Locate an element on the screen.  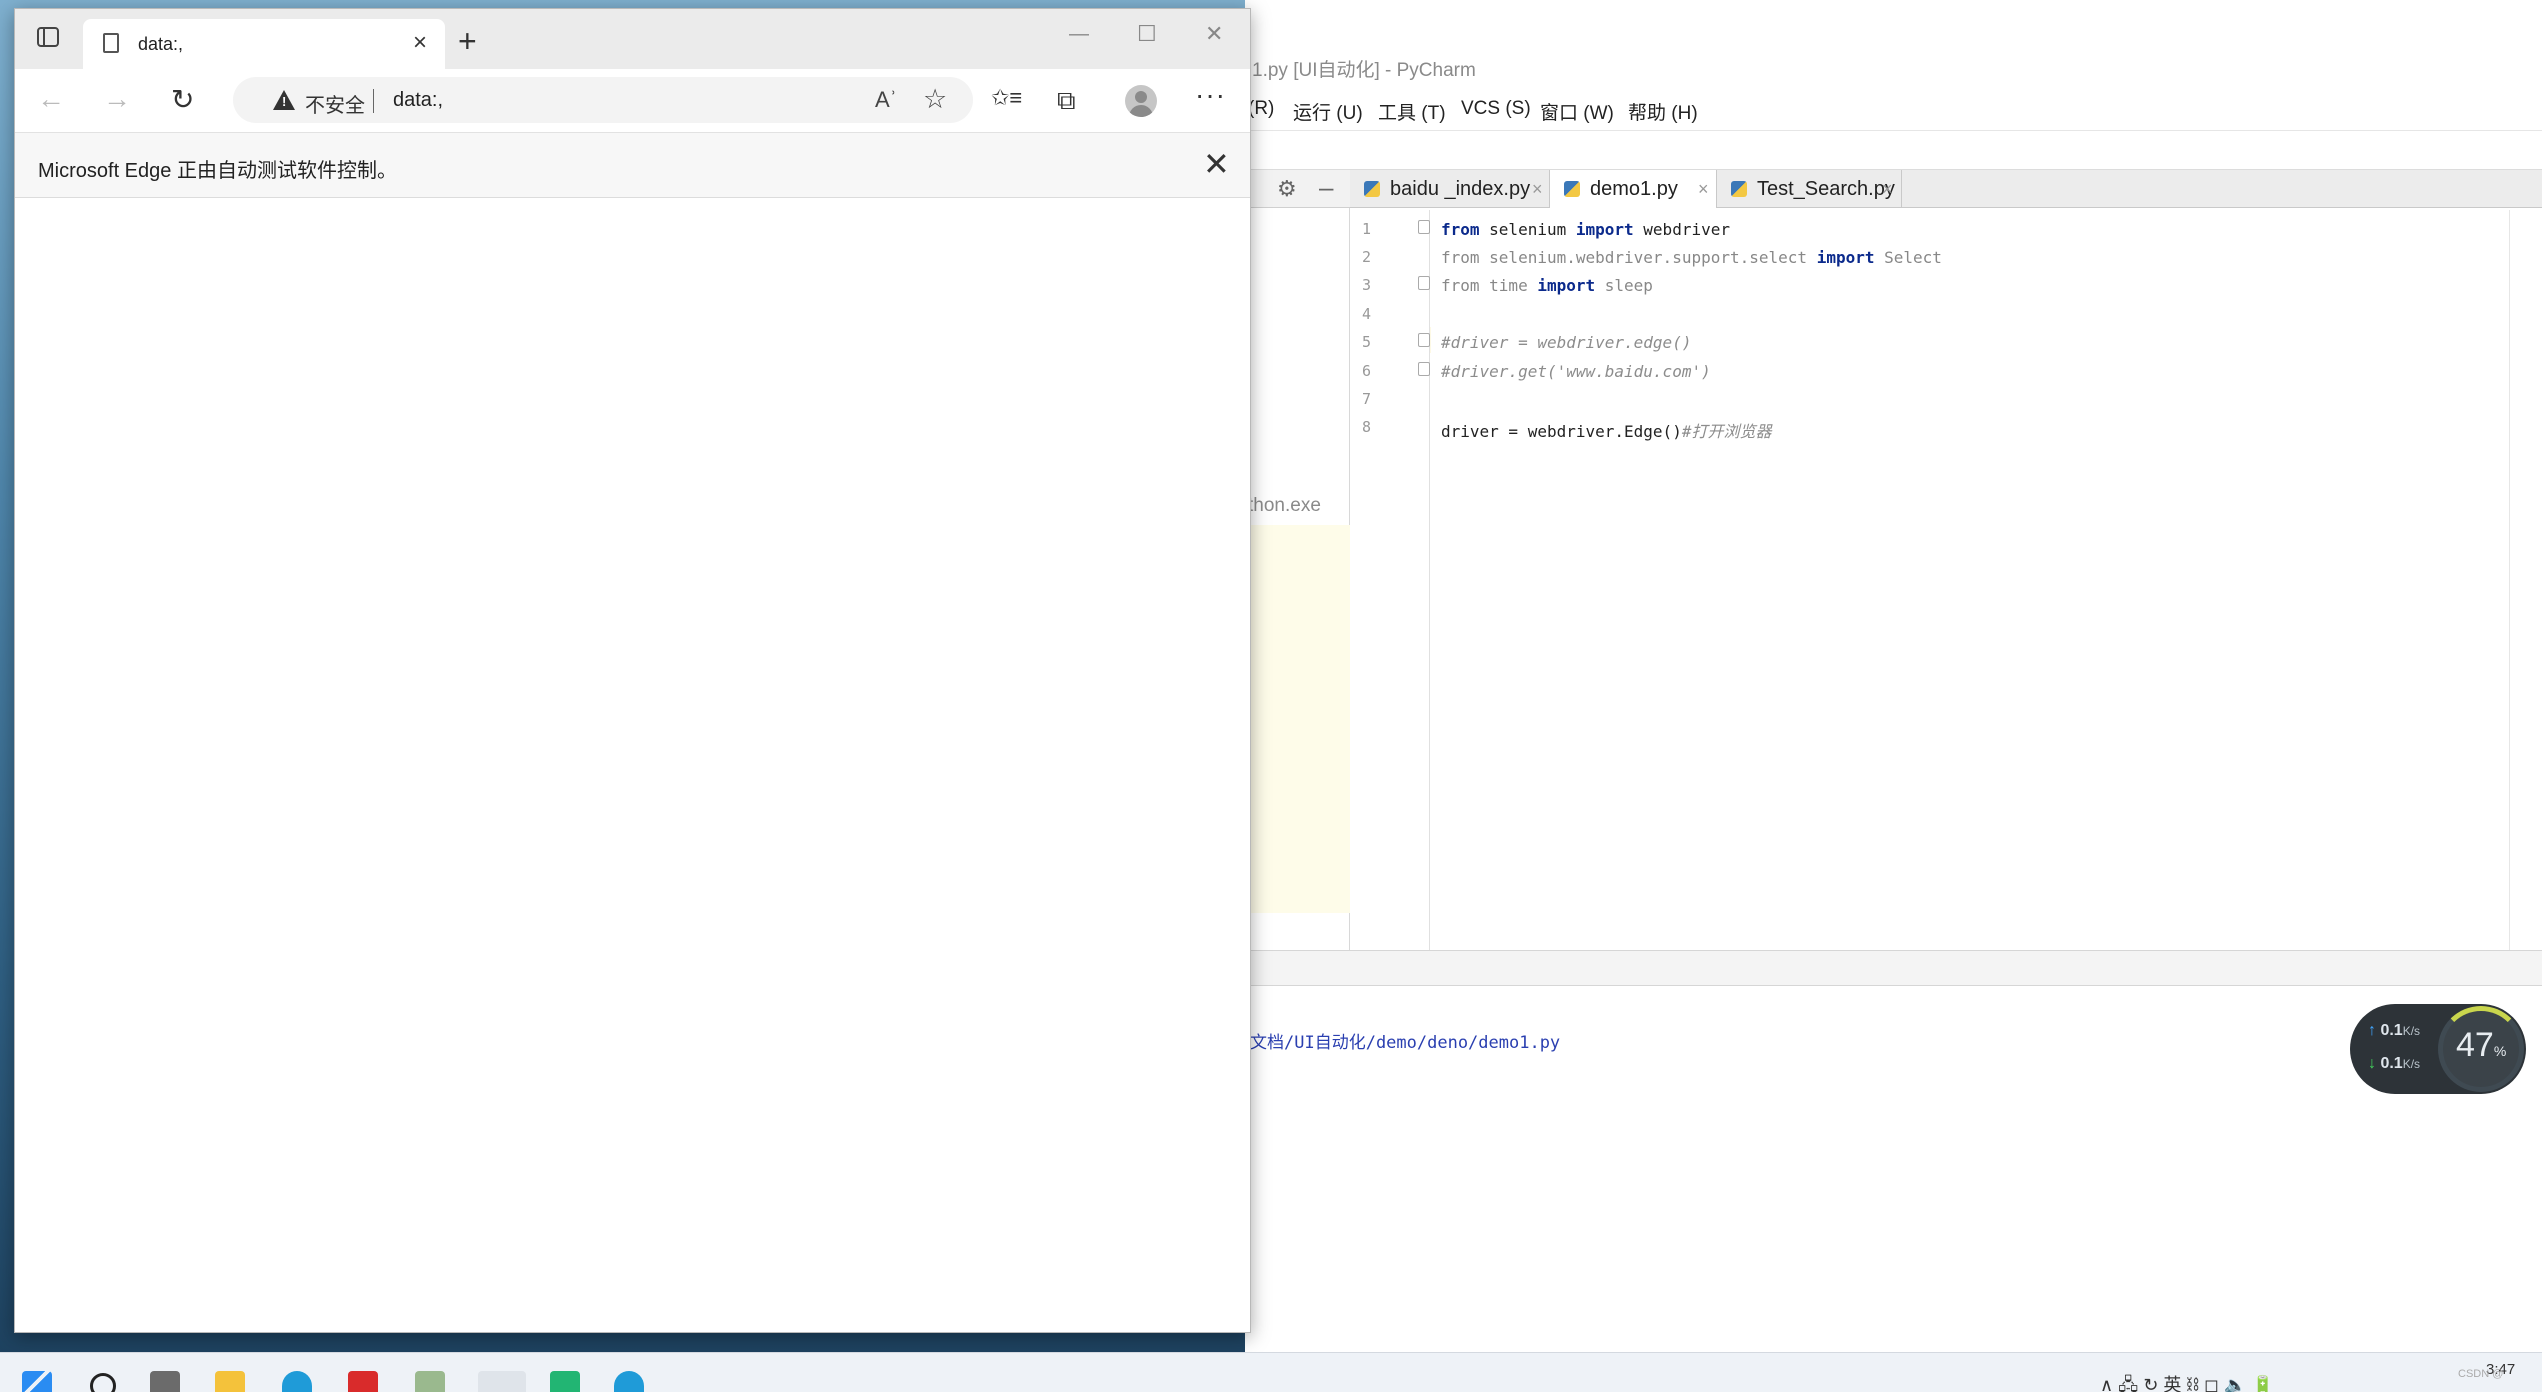
editor-scrollbar is located at coordinates (2525, 580).